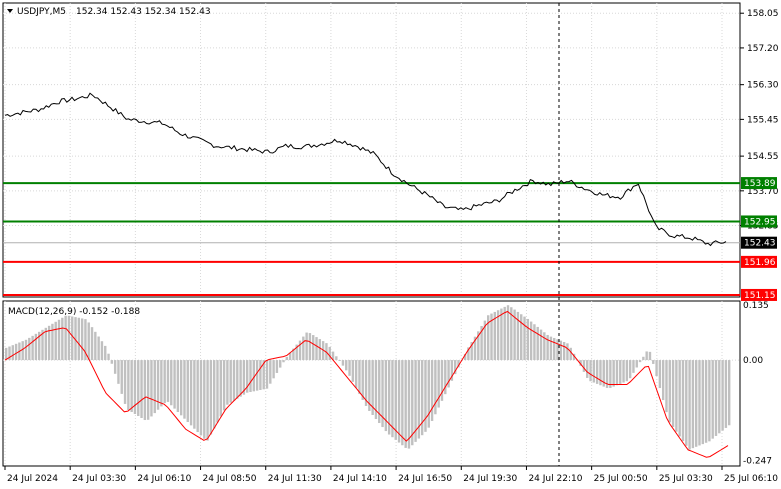 This screenshot has height=489, width=781. What do you see at coordinates (760, 263) in the screenshot?
I see `level-label: 151.96` at bounding box center [760, 263].